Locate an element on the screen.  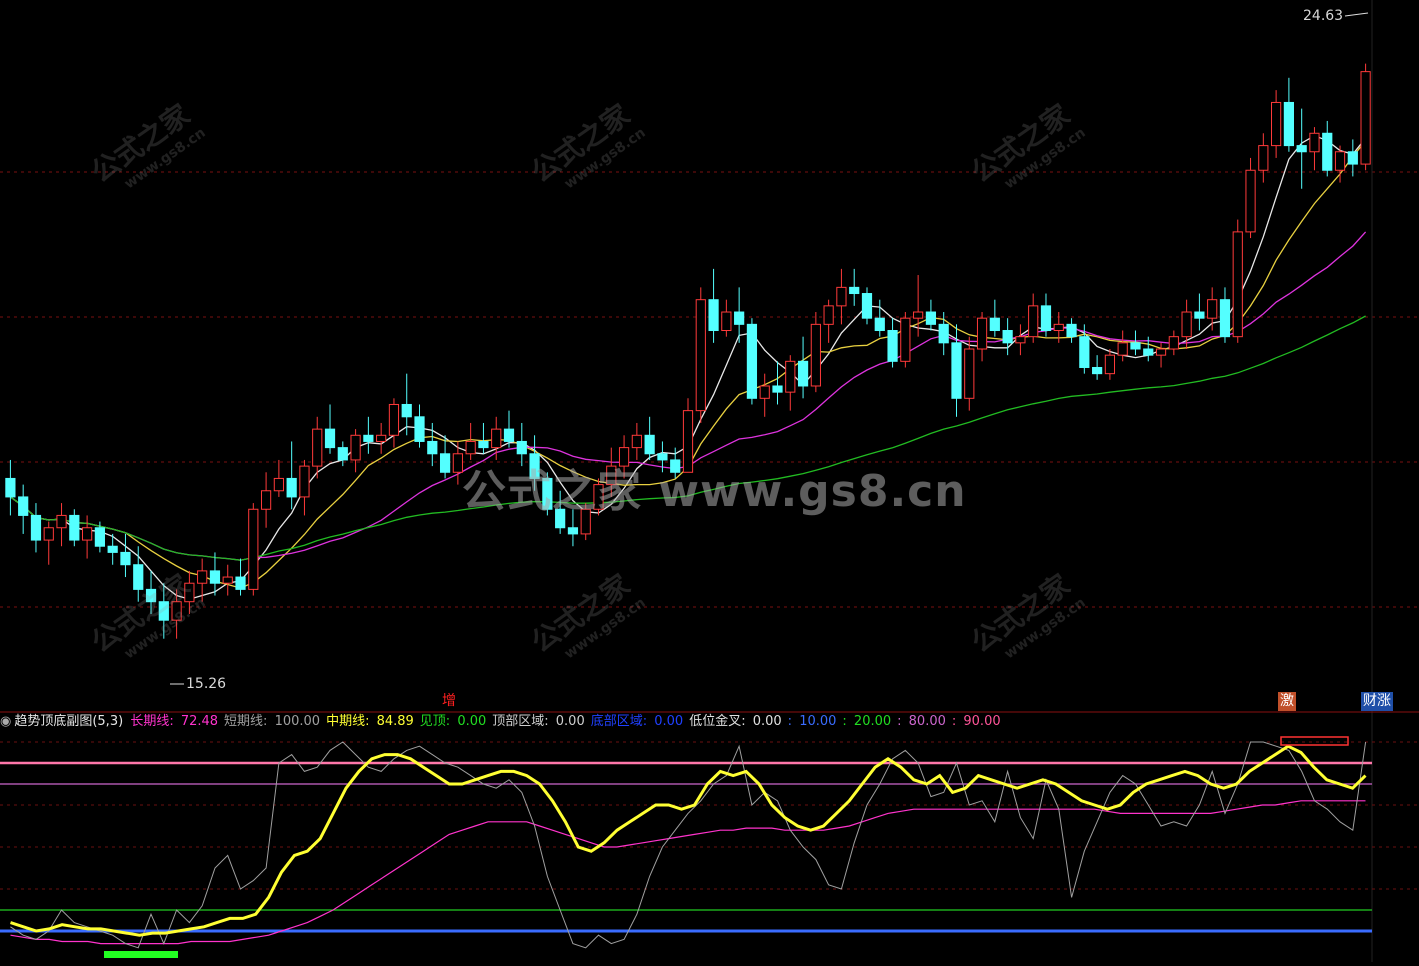
signal-ji: 激 is located at coordinates (1287, 701).